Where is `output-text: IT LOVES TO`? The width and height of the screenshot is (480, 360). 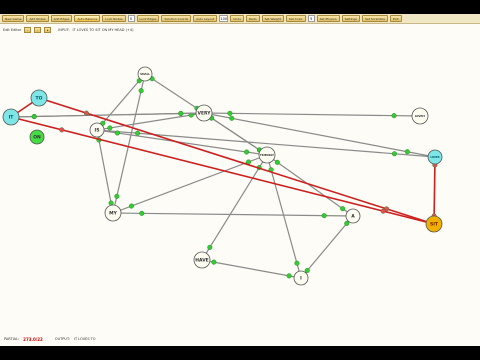
output-text: IT LOVES TO is located at coordinates (84, 339).